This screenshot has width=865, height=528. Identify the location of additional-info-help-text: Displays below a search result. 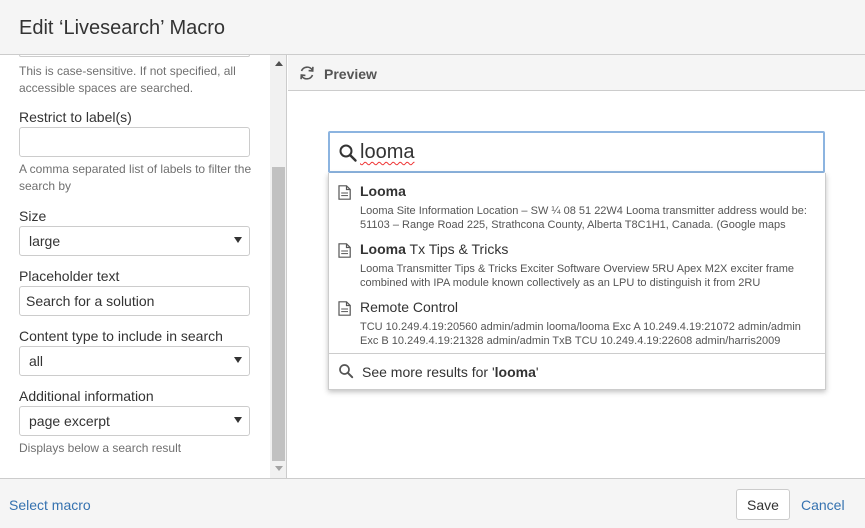
(100, 448).